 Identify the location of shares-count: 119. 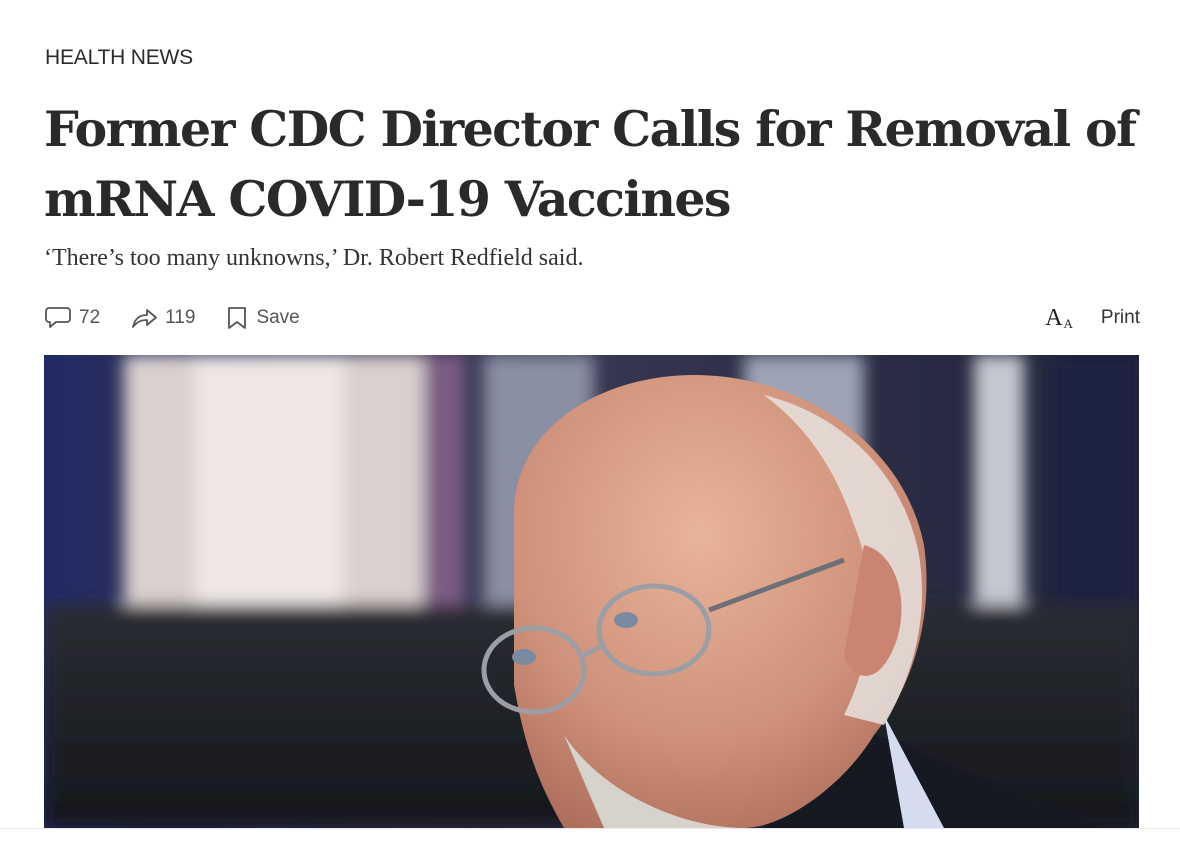
(180, 317).